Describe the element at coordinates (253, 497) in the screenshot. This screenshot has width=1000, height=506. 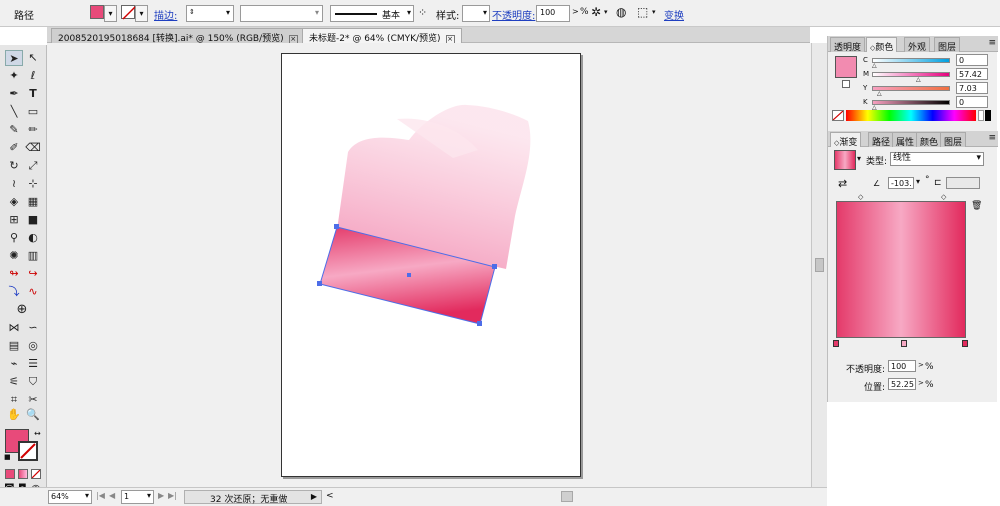
I see `history-status: 32 次还原；无重做 ▶` at that location.